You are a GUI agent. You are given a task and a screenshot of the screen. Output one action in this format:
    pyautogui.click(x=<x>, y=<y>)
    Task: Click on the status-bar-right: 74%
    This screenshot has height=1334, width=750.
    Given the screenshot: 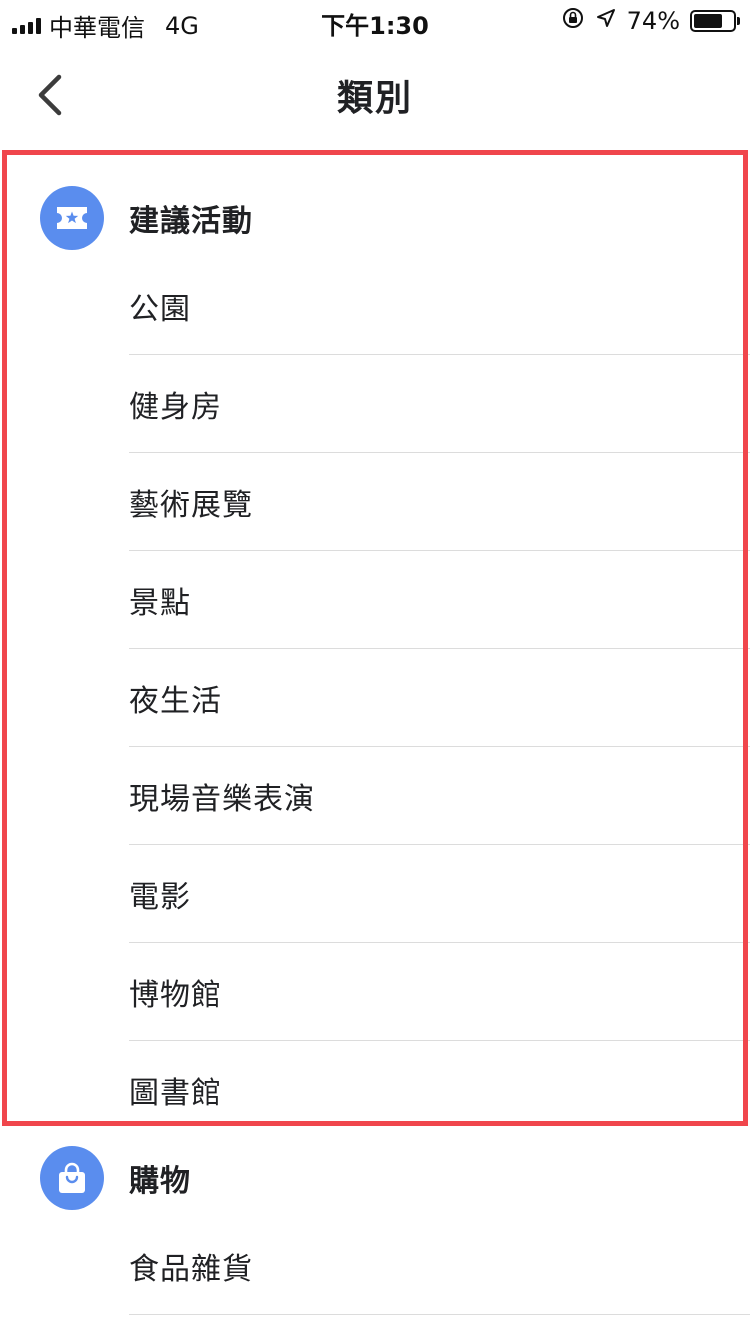 What is the action you would take?
    pyautogui.click(x=650, y=21)
    